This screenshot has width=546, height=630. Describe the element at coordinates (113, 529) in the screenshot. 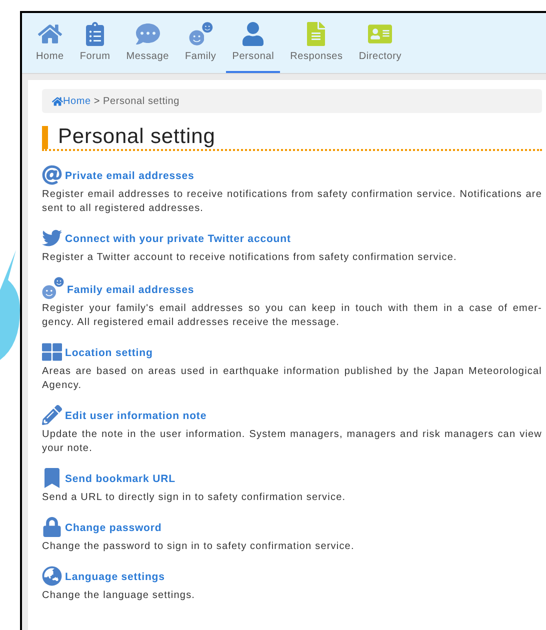

I see `setting-link: Change password` at that location.